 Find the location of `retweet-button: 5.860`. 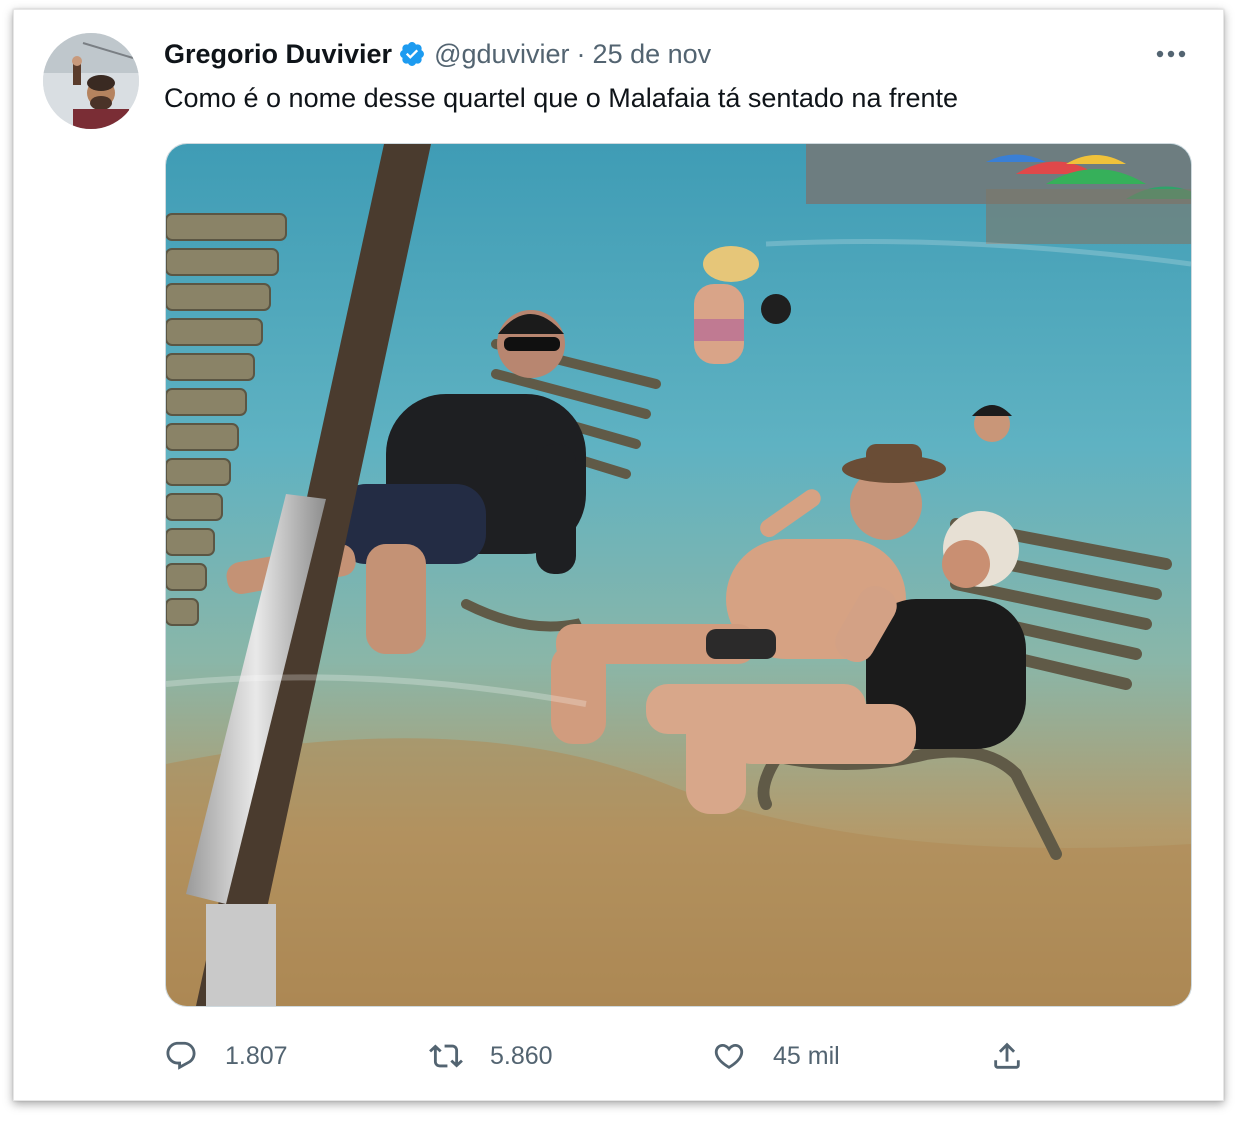

retweet-button: 5.860 is located at coordinates (491, 1056).